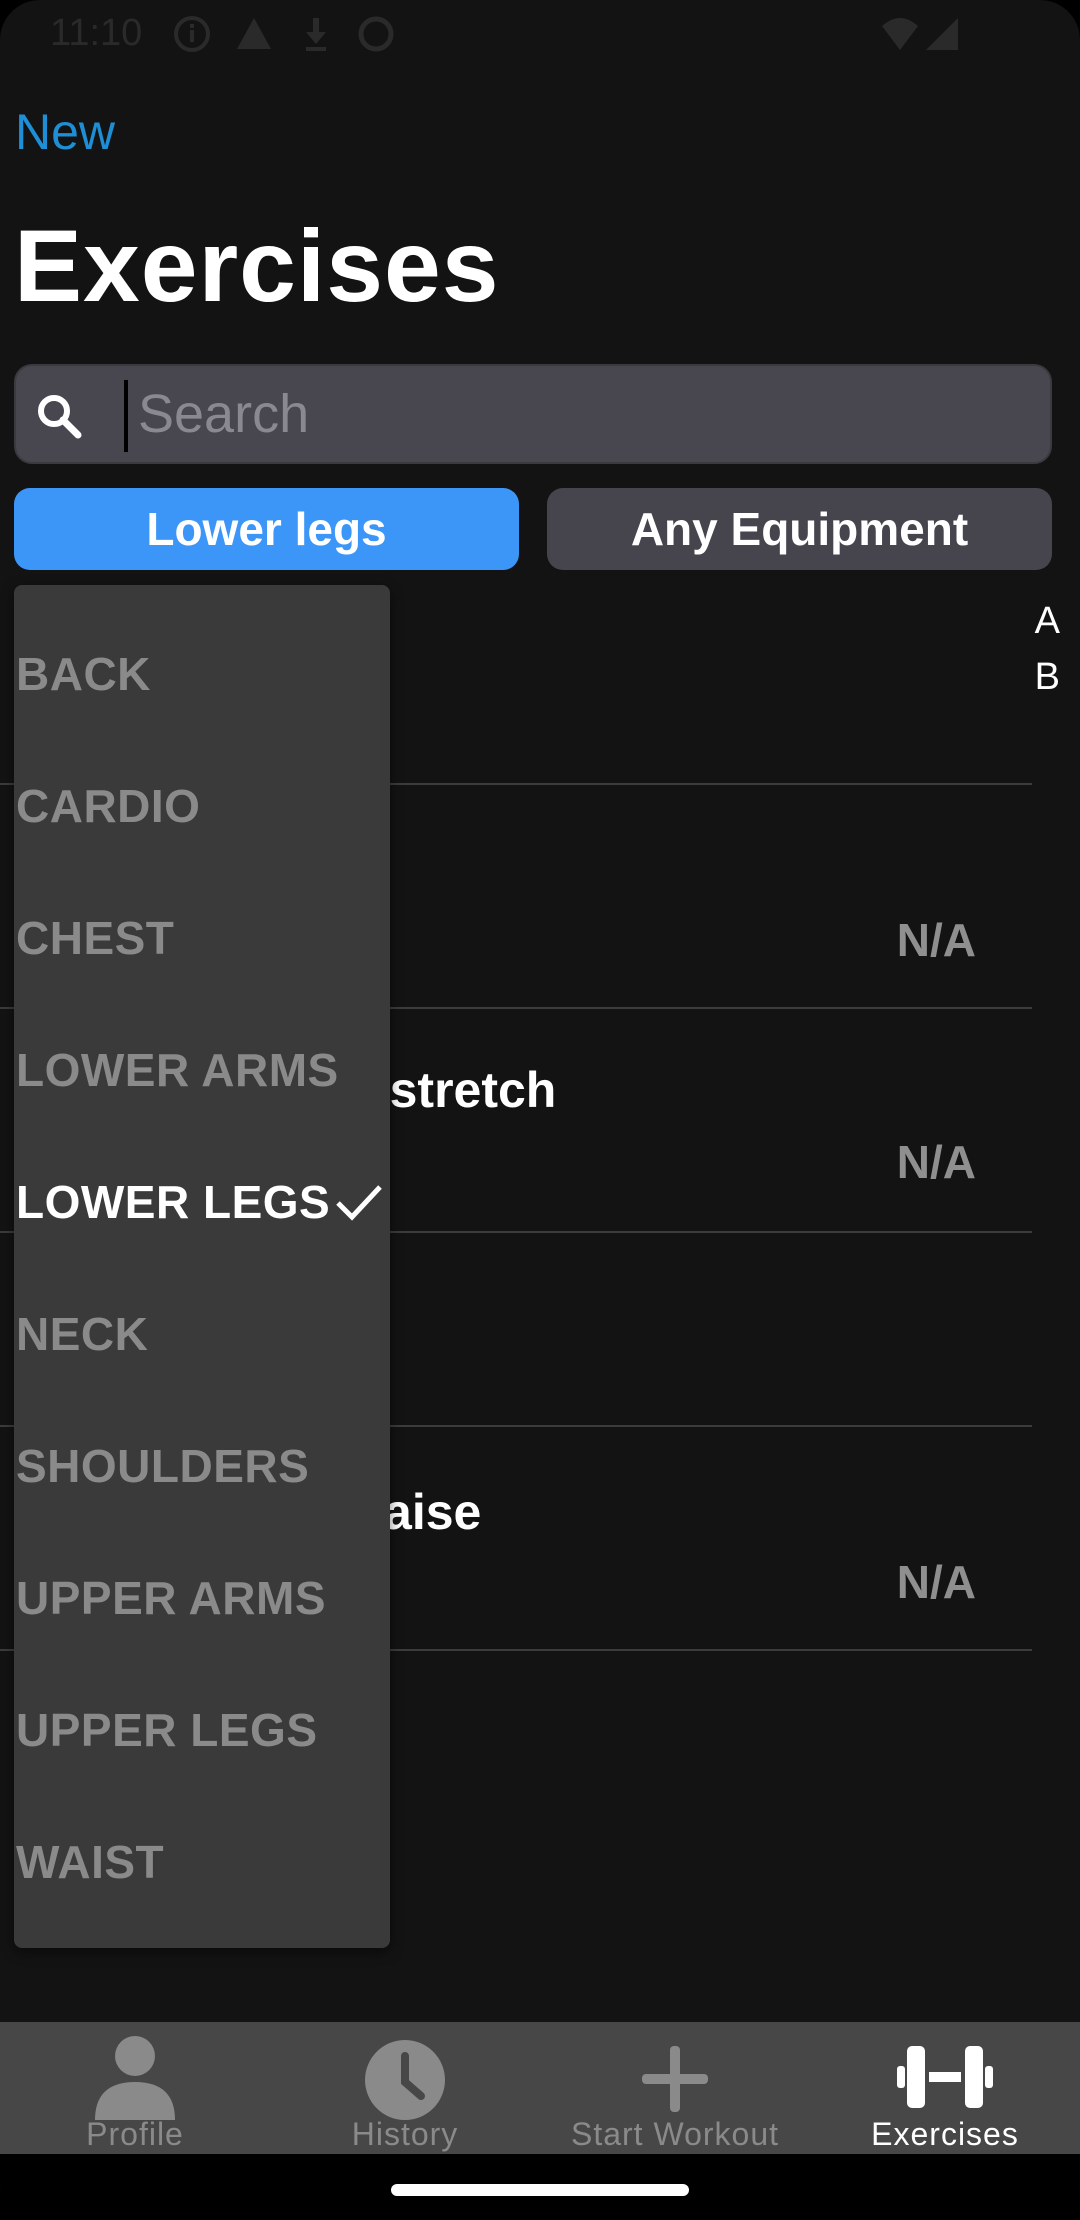  What do you see at coordinates (167, 1730) in the screenshot?
I see `dropdown-item-upper-legs: UPPER LEGS` at bounding box center [167, 1730].